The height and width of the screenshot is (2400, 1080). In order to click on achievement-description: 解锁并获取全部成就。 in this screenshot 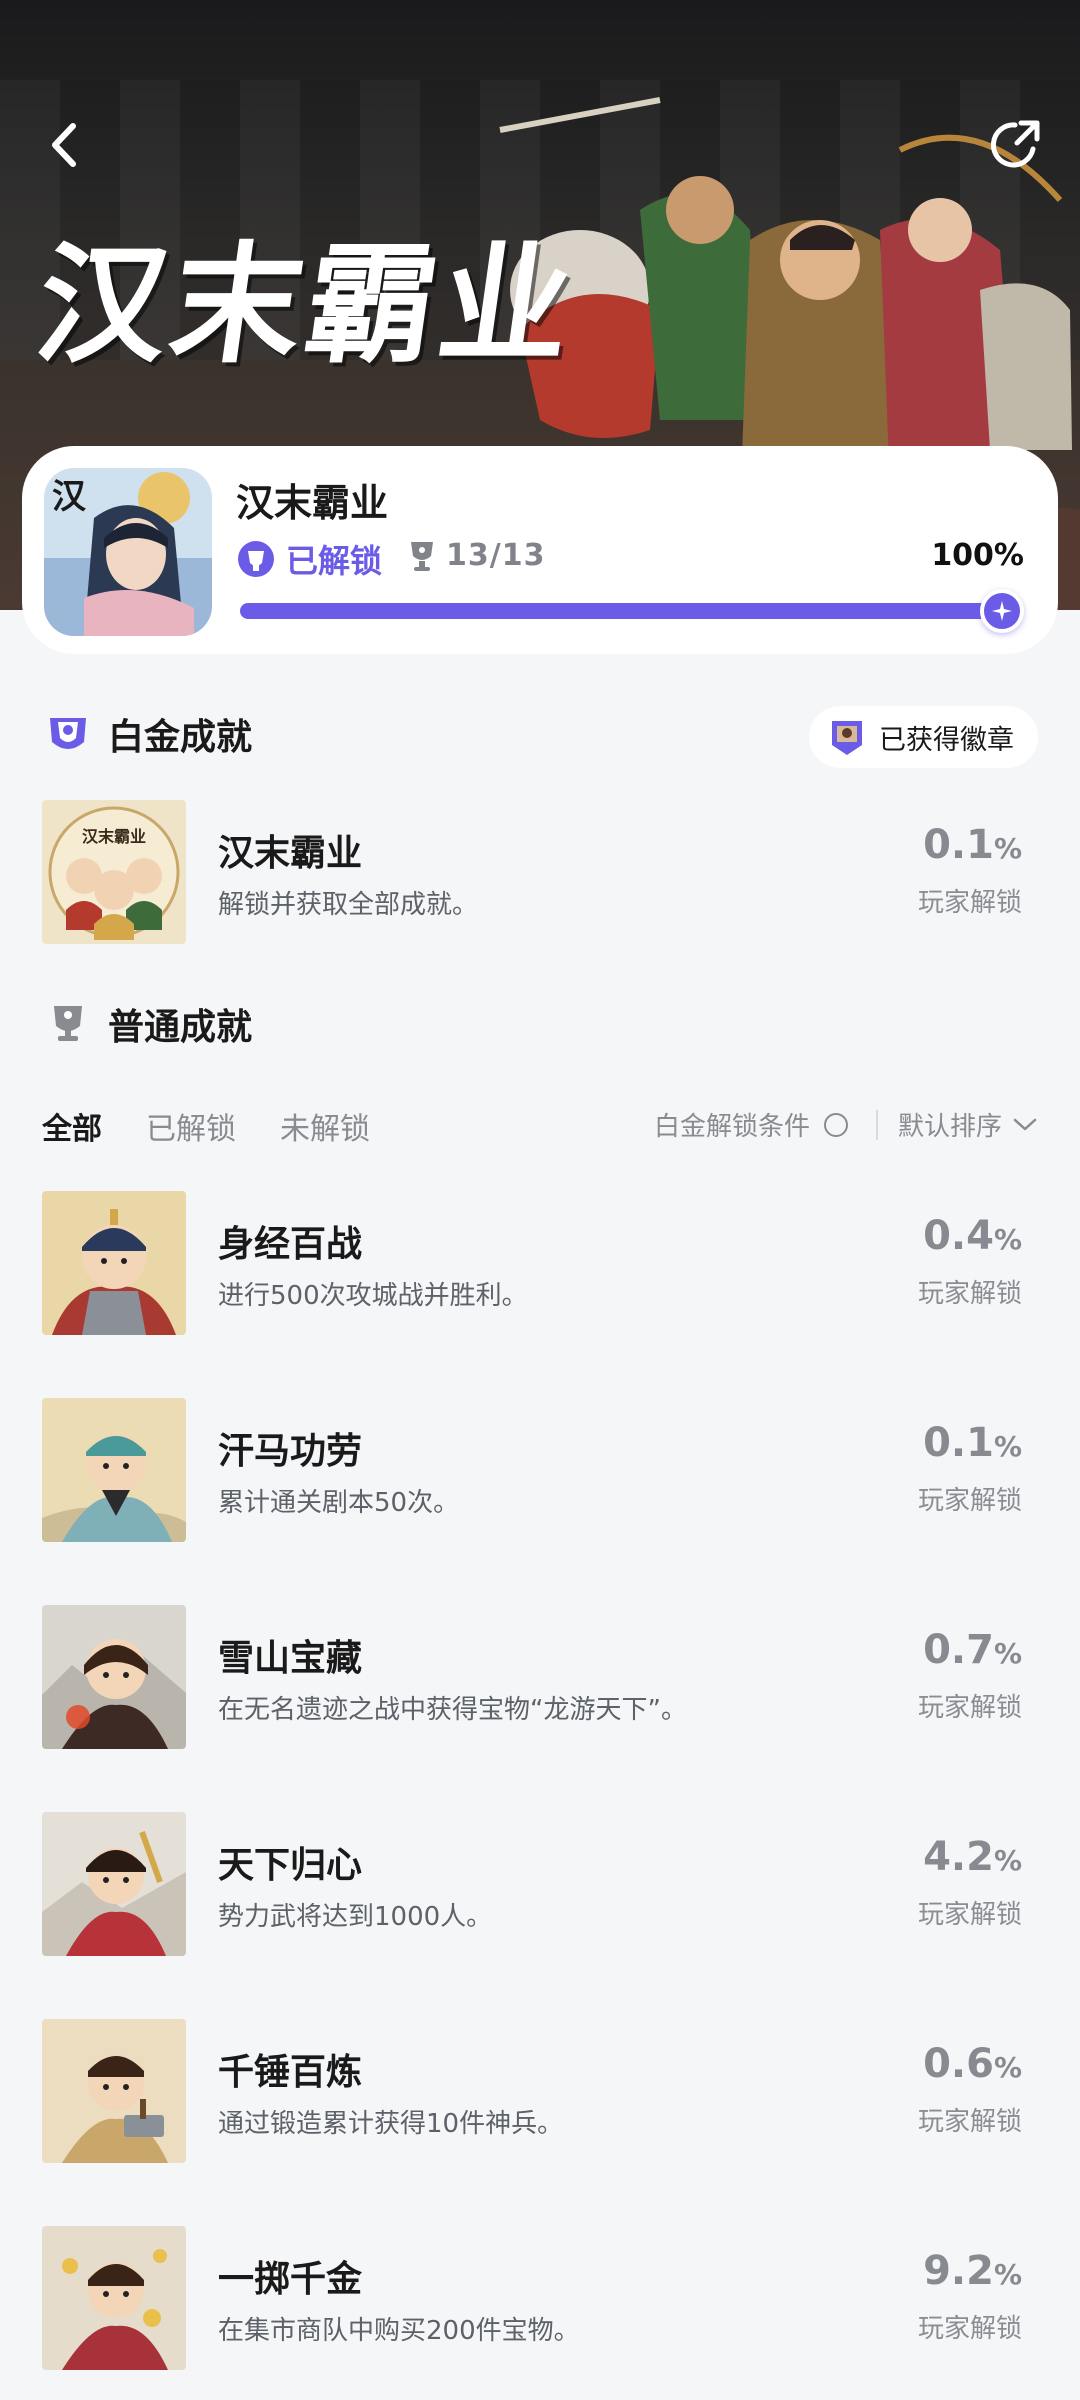, I will do `click(348, 905)`.